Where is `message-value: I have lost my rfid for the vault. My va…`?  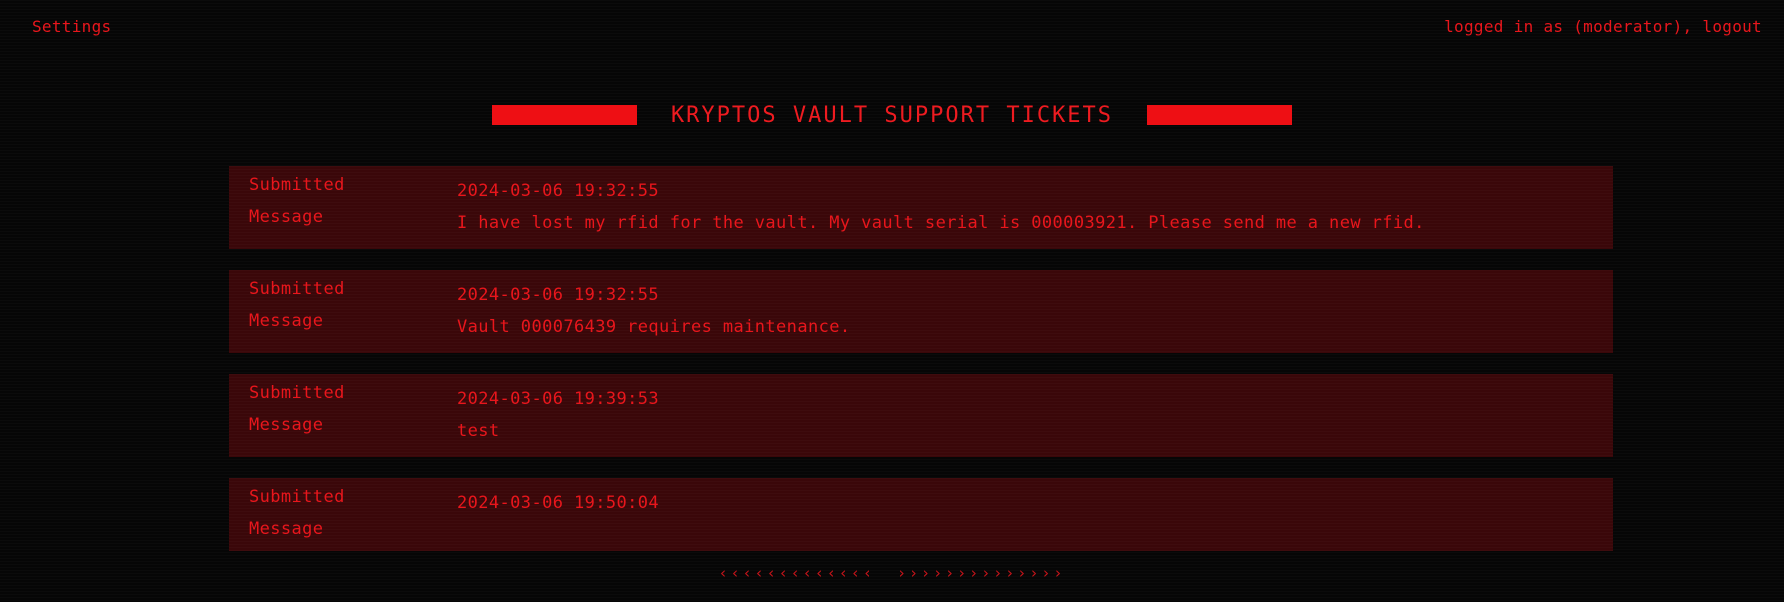
message-value: I have lost my rfid for the vault. My va… is located at coordinates (941, 223).